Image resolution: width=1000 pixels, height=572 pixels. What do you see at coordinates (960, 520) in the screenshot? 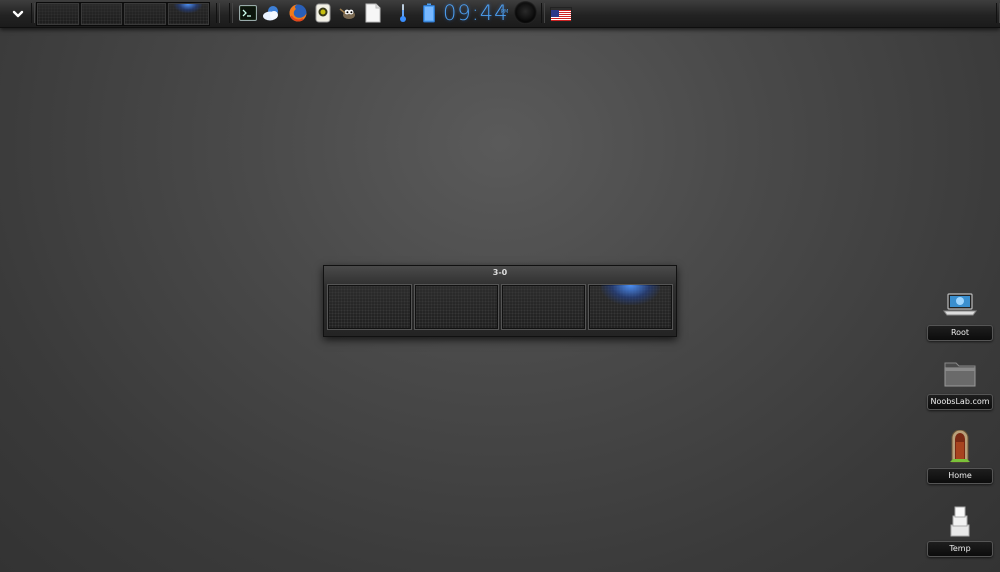
I see `box-stack-icon` at bounding box center [960, 520].